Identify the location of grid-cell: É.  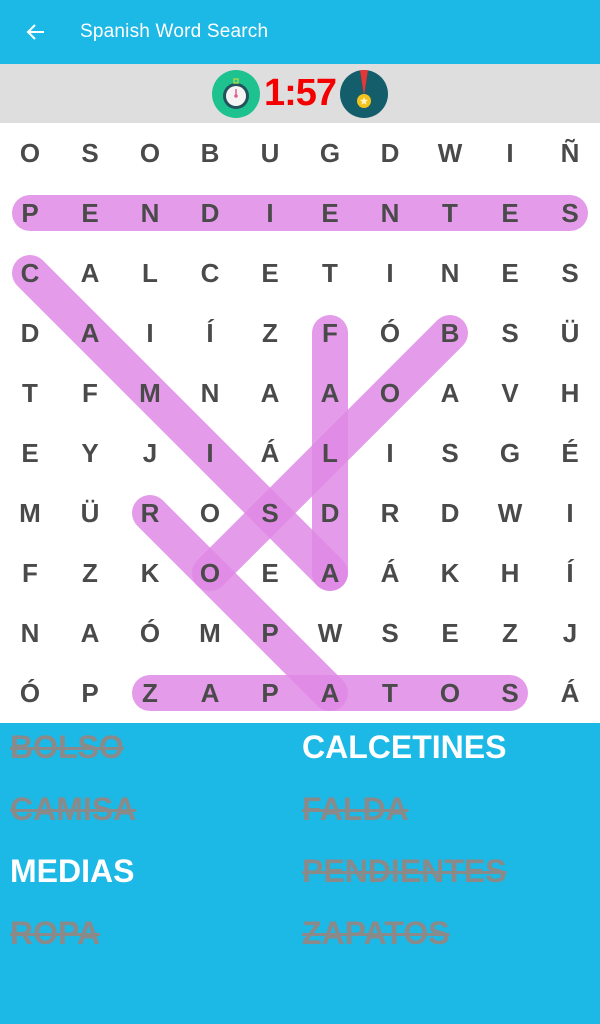
(570, 453).